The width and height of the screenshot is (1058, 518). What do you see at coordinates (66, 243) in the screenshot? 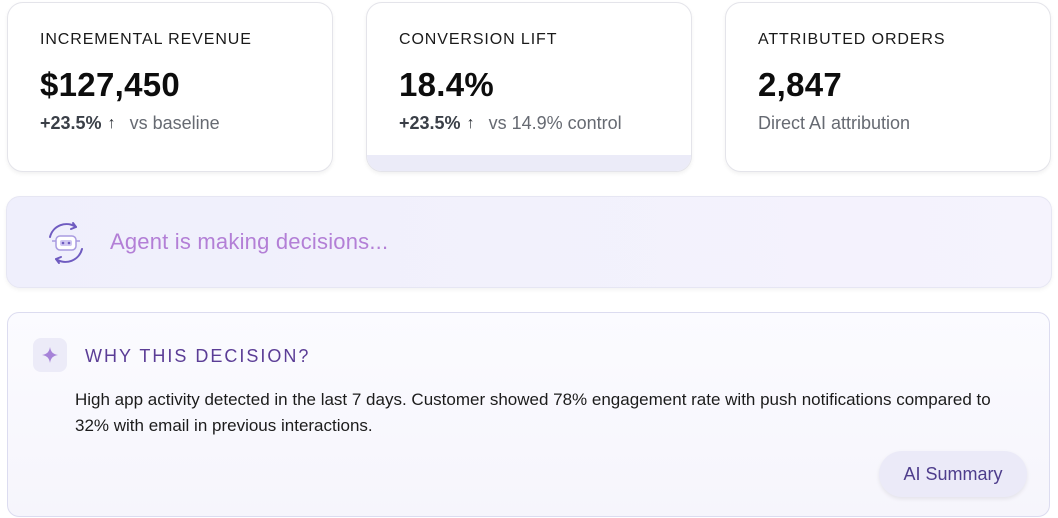
I see `robot-refresh-icon` at bounding box center [66, 243].